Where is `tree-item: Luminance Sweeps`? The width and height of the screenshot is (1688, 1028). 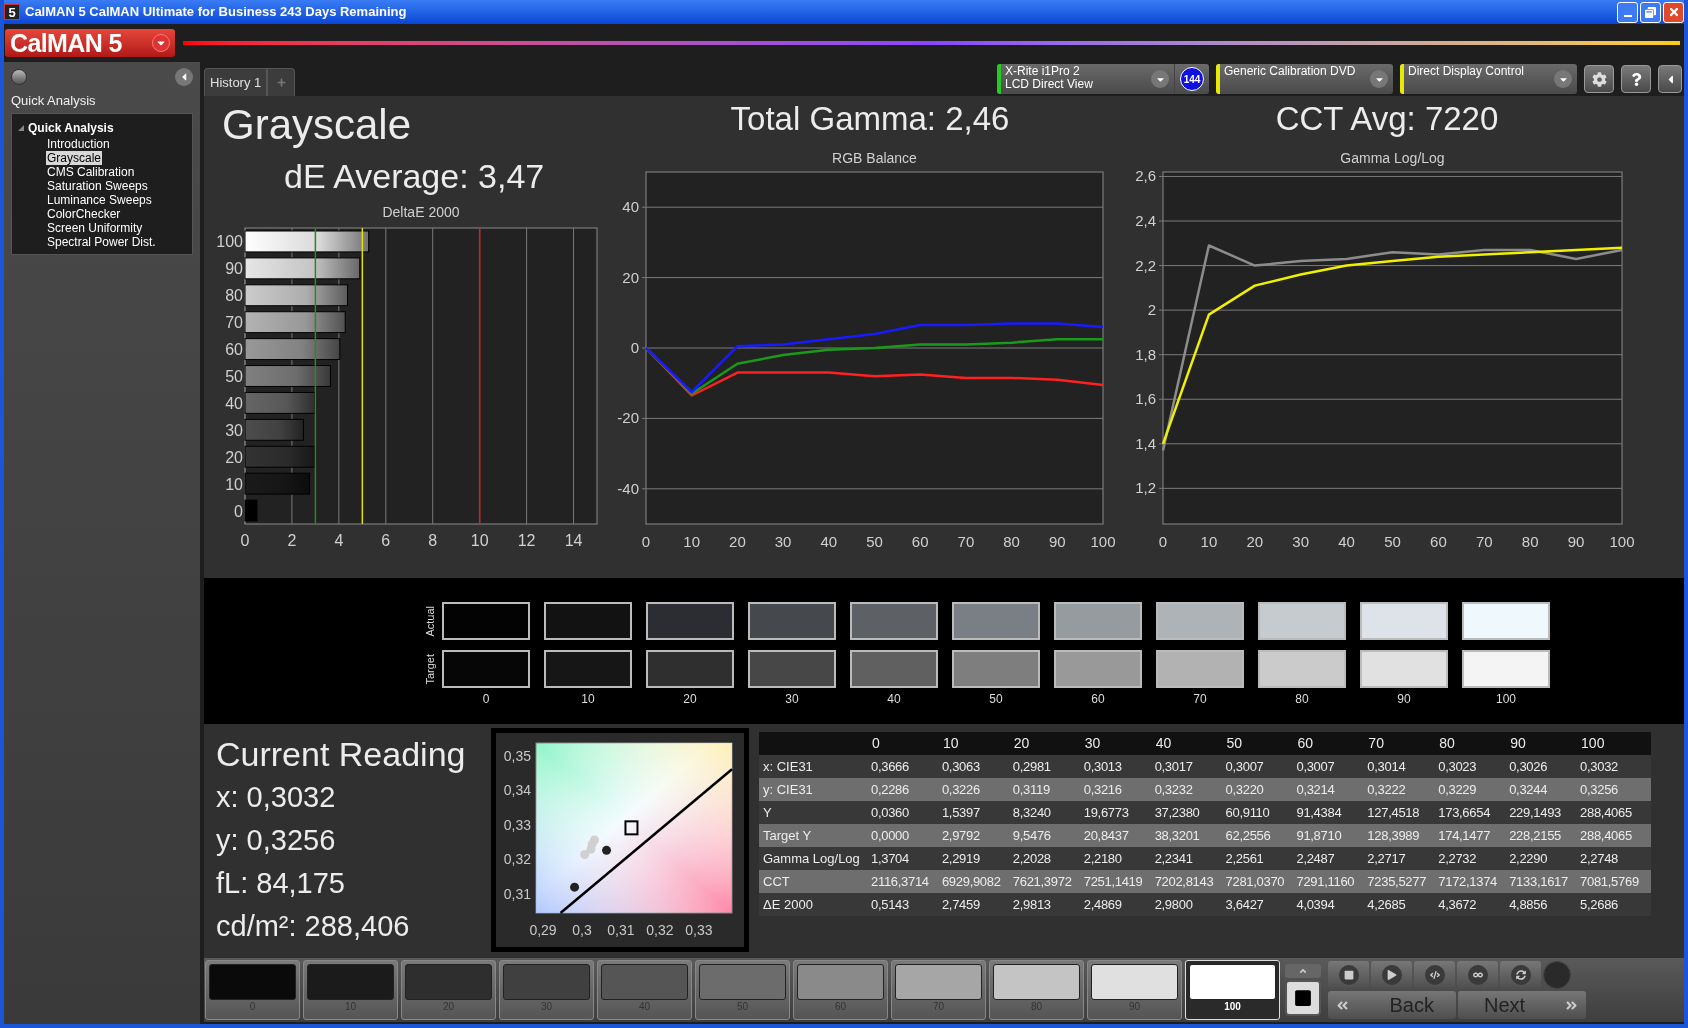 tree-item: Luminance Sweeps is located at coordinates (99, 199).